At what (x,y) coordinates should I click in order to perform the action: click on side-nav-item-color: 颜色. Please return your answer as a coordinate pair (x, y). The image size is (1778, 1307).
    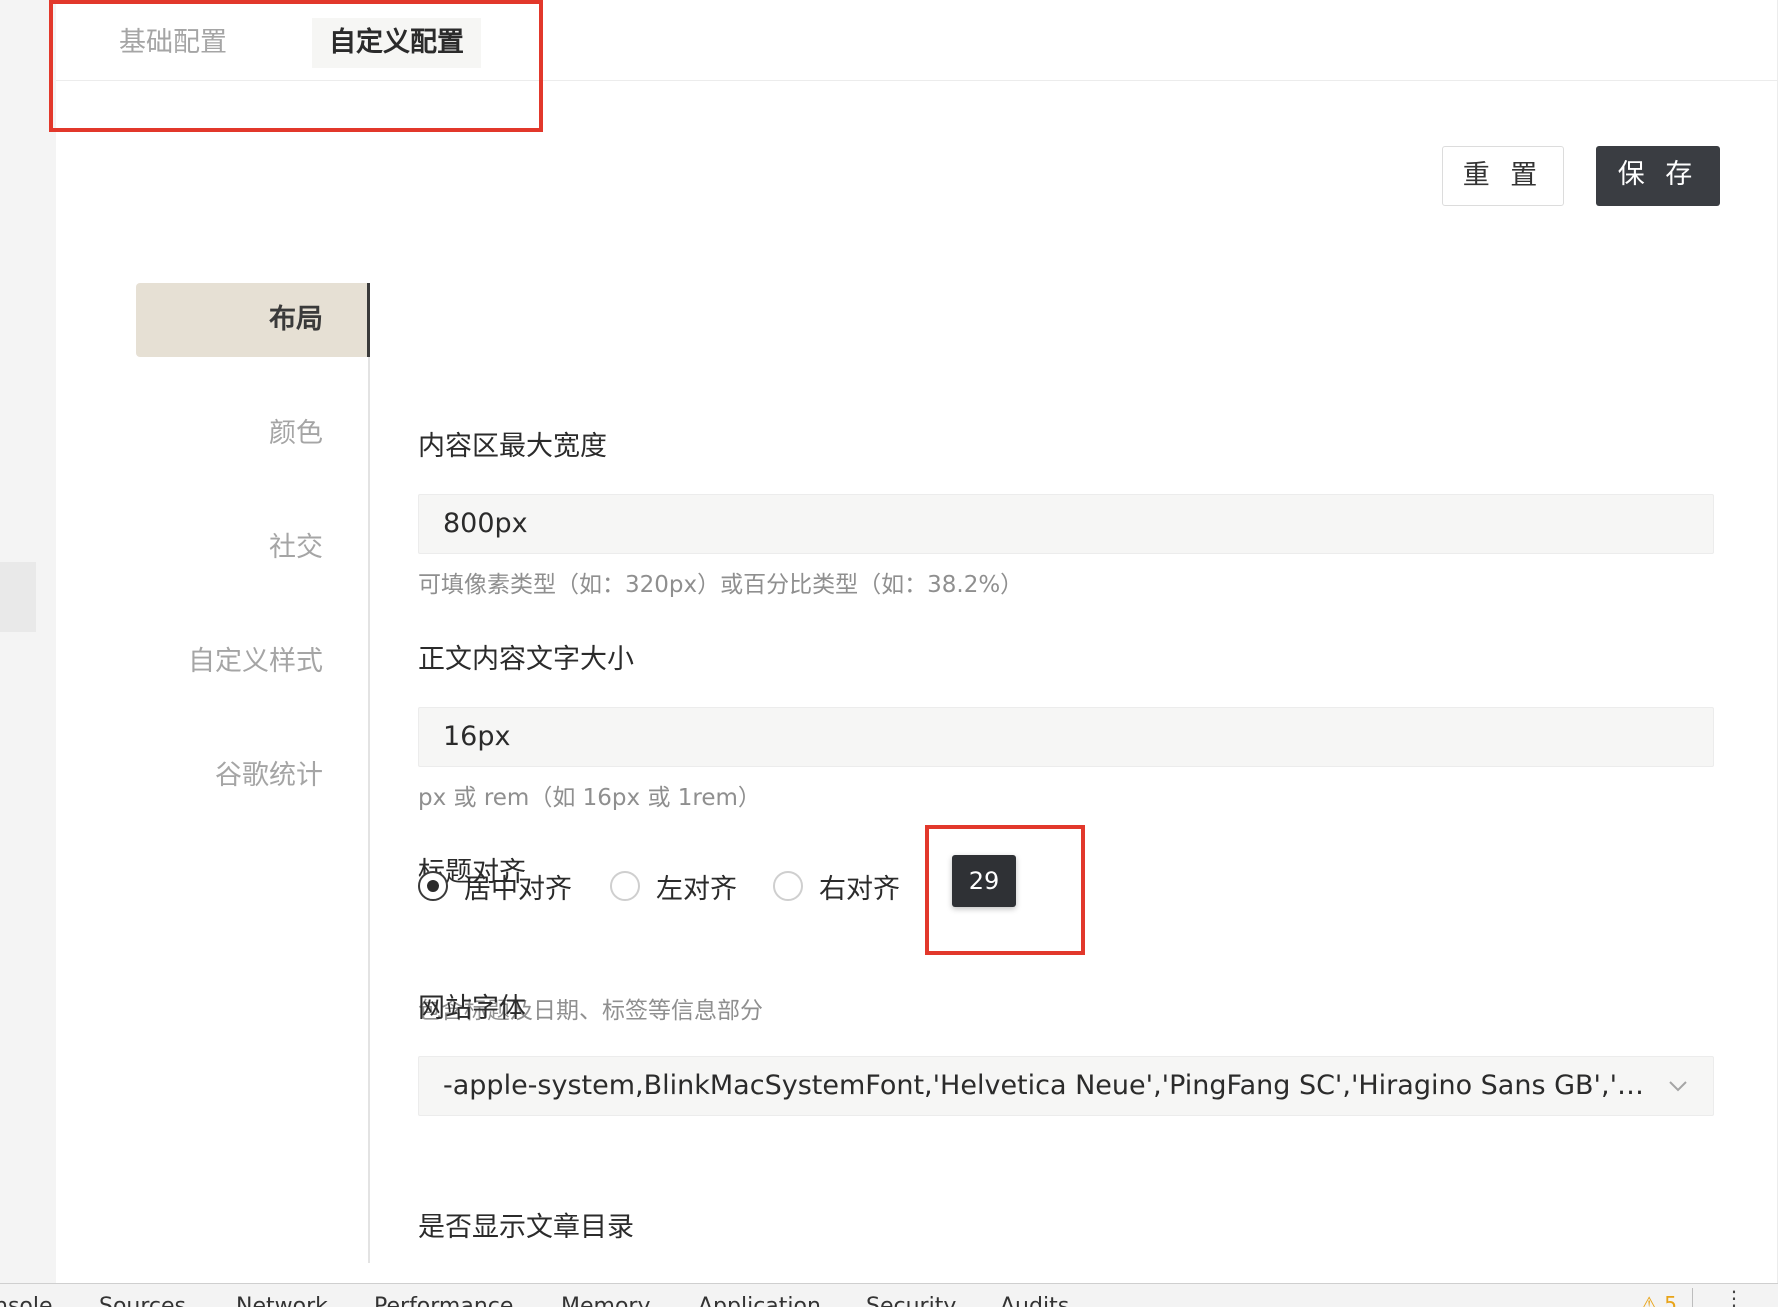
    Looking at the image, I should click on (252, 434).